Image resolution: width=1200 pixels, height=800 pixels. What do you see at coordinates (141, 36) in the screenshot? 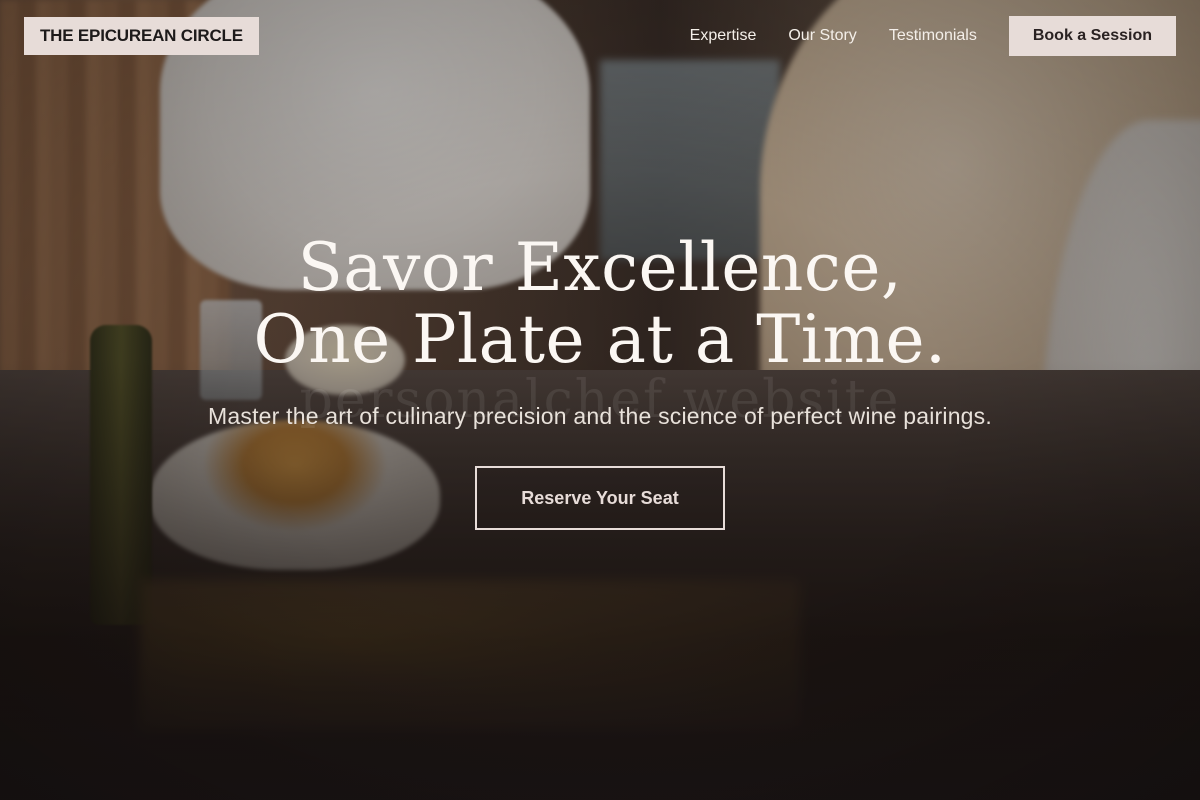
I see `brand-logo: THE EPICUREAN CIRCLE` at bounding box center [141, 36].